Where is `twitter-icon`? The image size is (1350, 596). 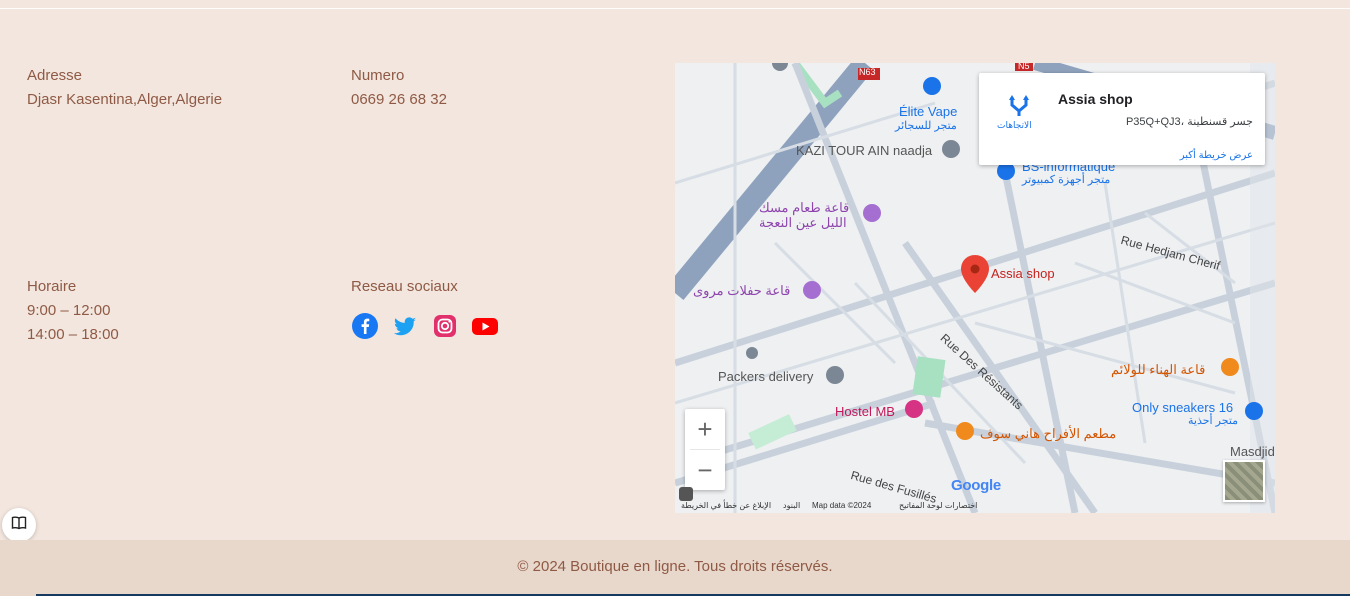 twitter-icon is located at coordinates (405, 326).